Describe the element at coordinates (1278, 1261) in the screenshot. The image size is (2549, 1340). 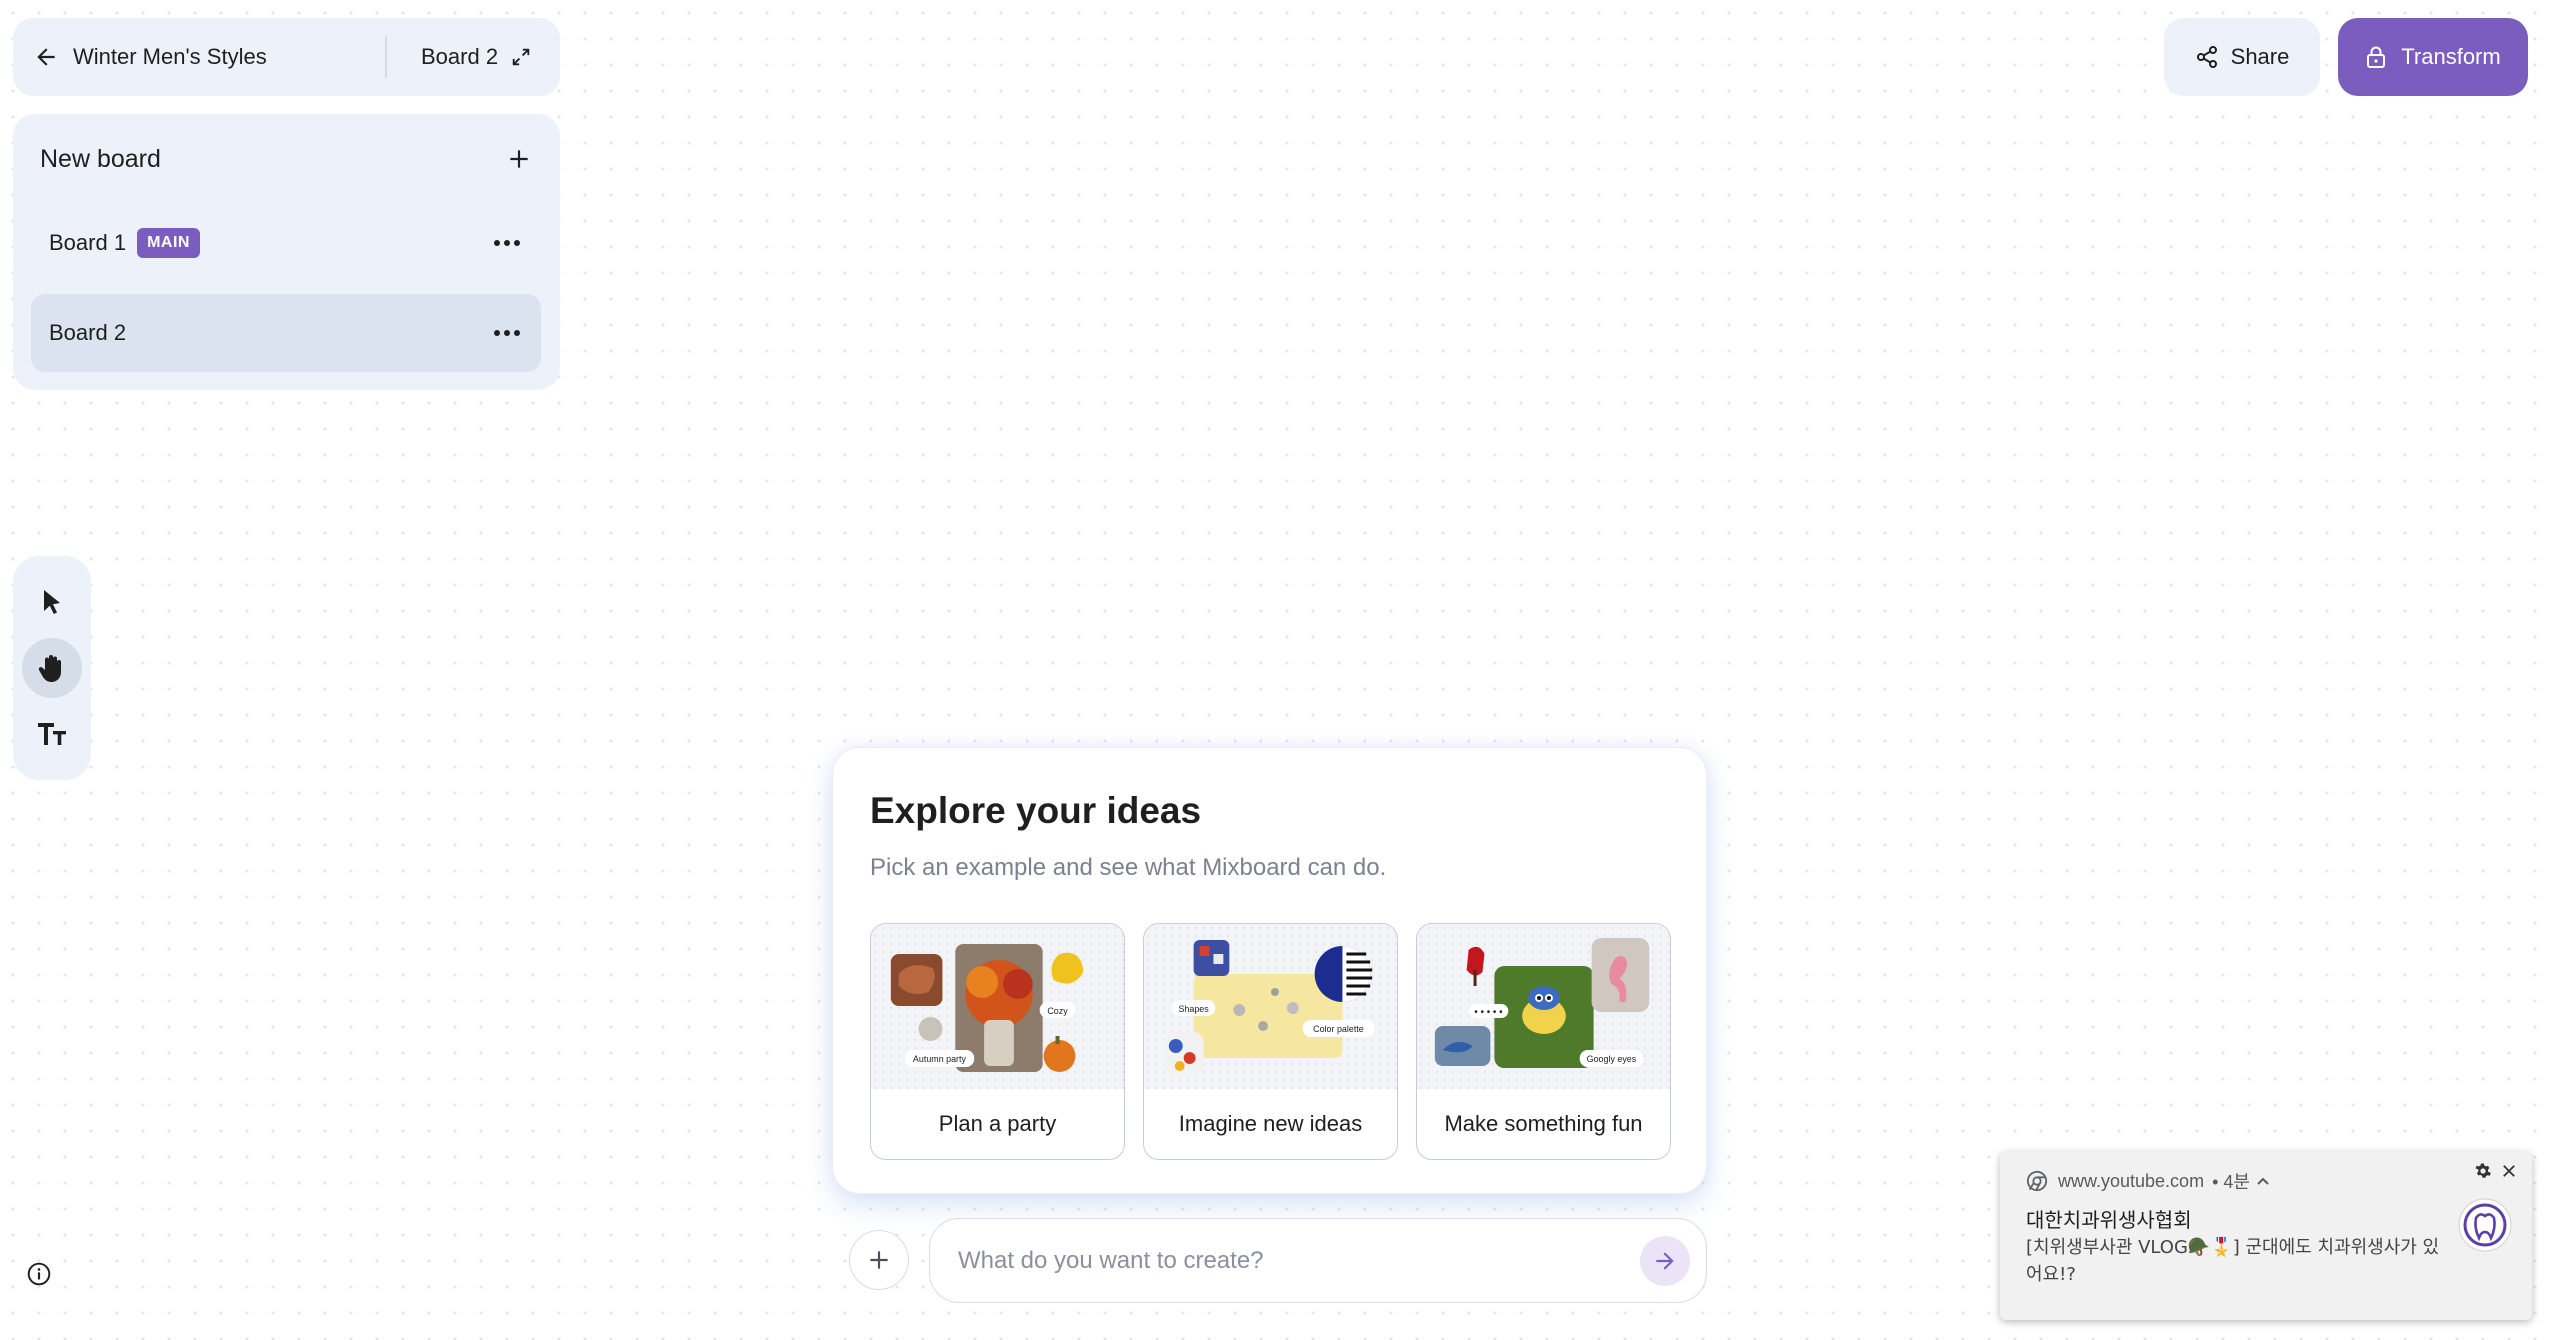
I see `prompt-input` at that location.